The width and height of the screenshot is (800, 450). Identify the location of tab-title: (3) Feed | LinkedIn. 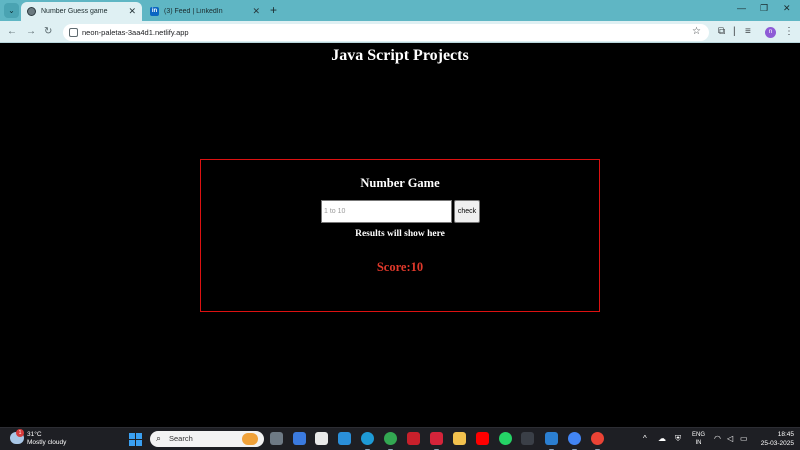
(193, 11).